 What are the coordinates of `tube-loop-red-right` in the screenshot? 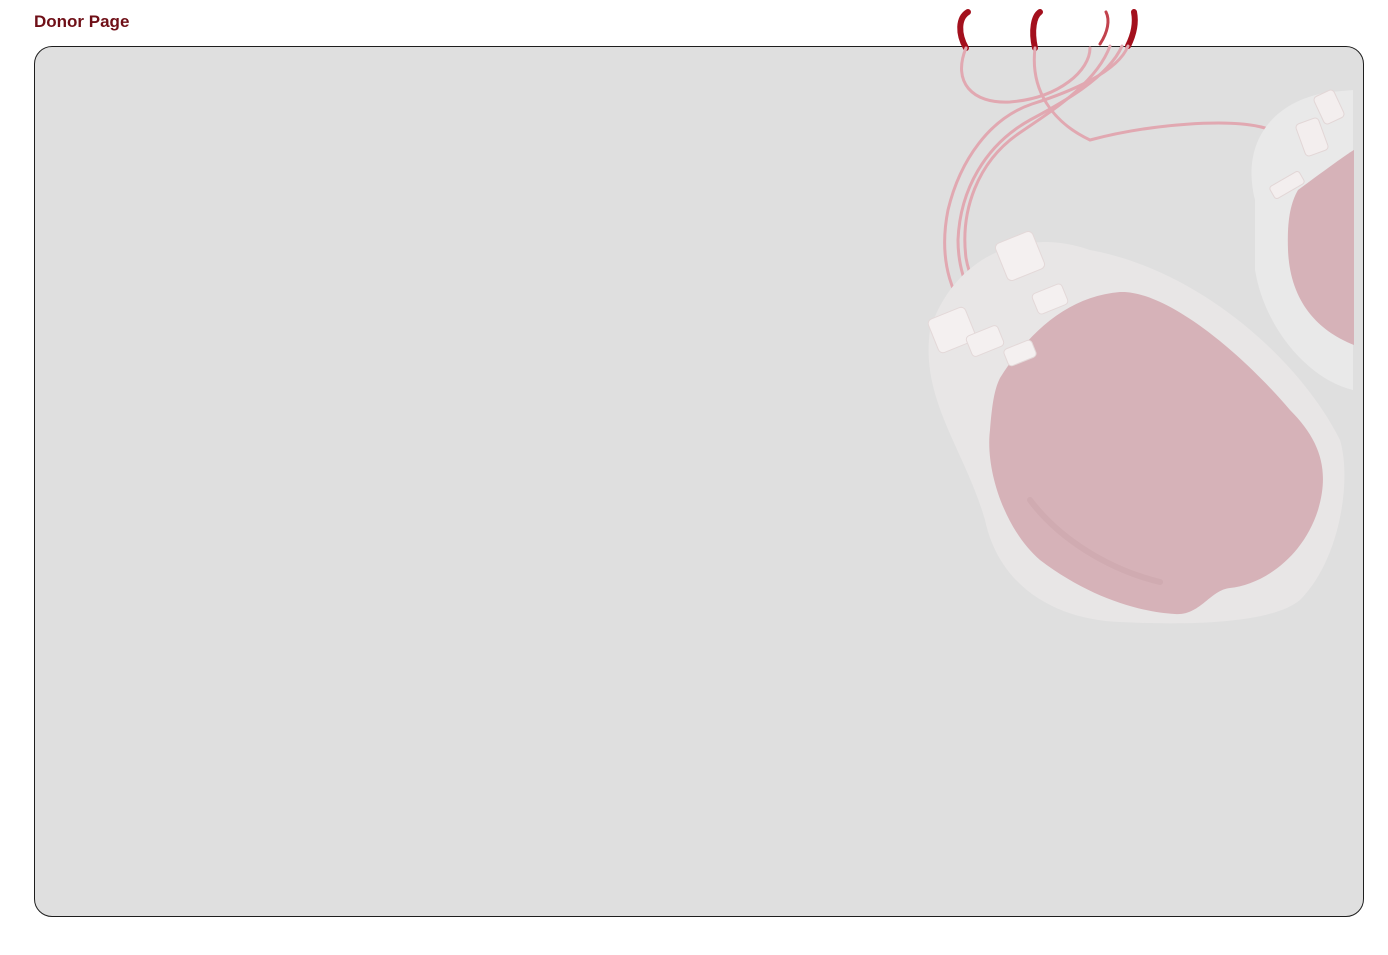 It's located at (1036, 30).